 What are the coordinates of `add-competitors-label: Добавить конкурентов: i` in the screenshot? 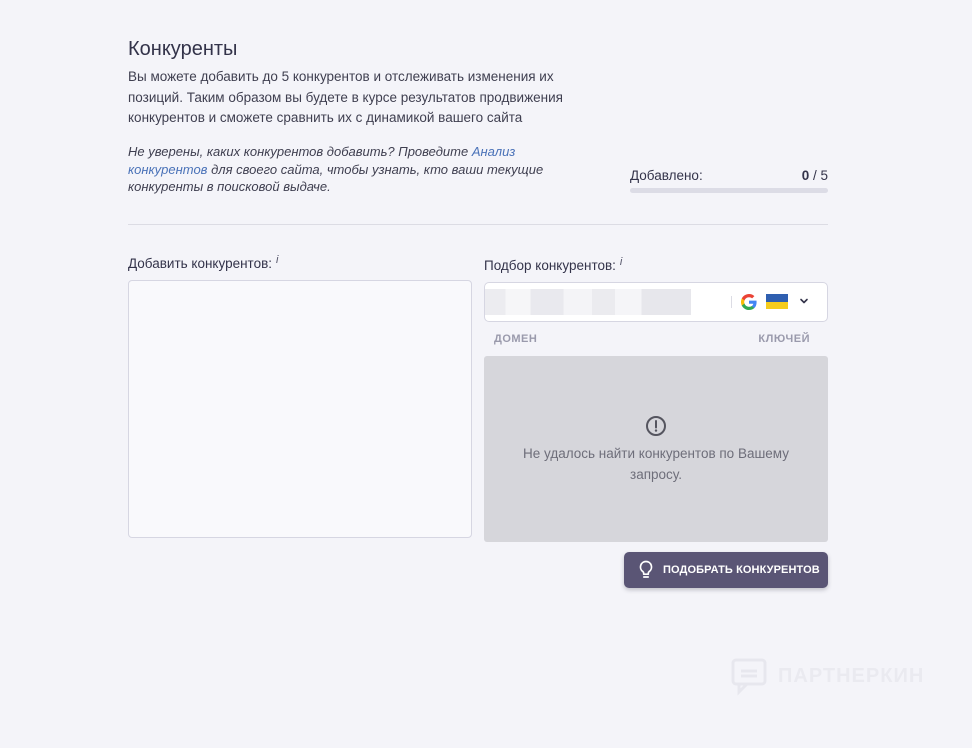 It's located at (203, 262).